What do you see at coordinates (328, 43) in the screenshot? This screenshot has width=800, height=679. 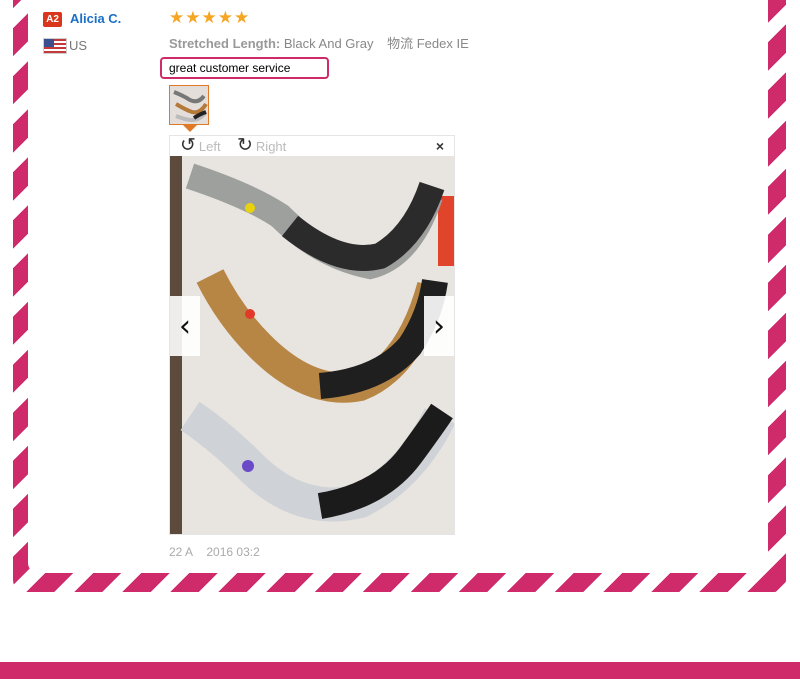 I see `attribute-value: Black And Gray` at bounding box center [328, 43].